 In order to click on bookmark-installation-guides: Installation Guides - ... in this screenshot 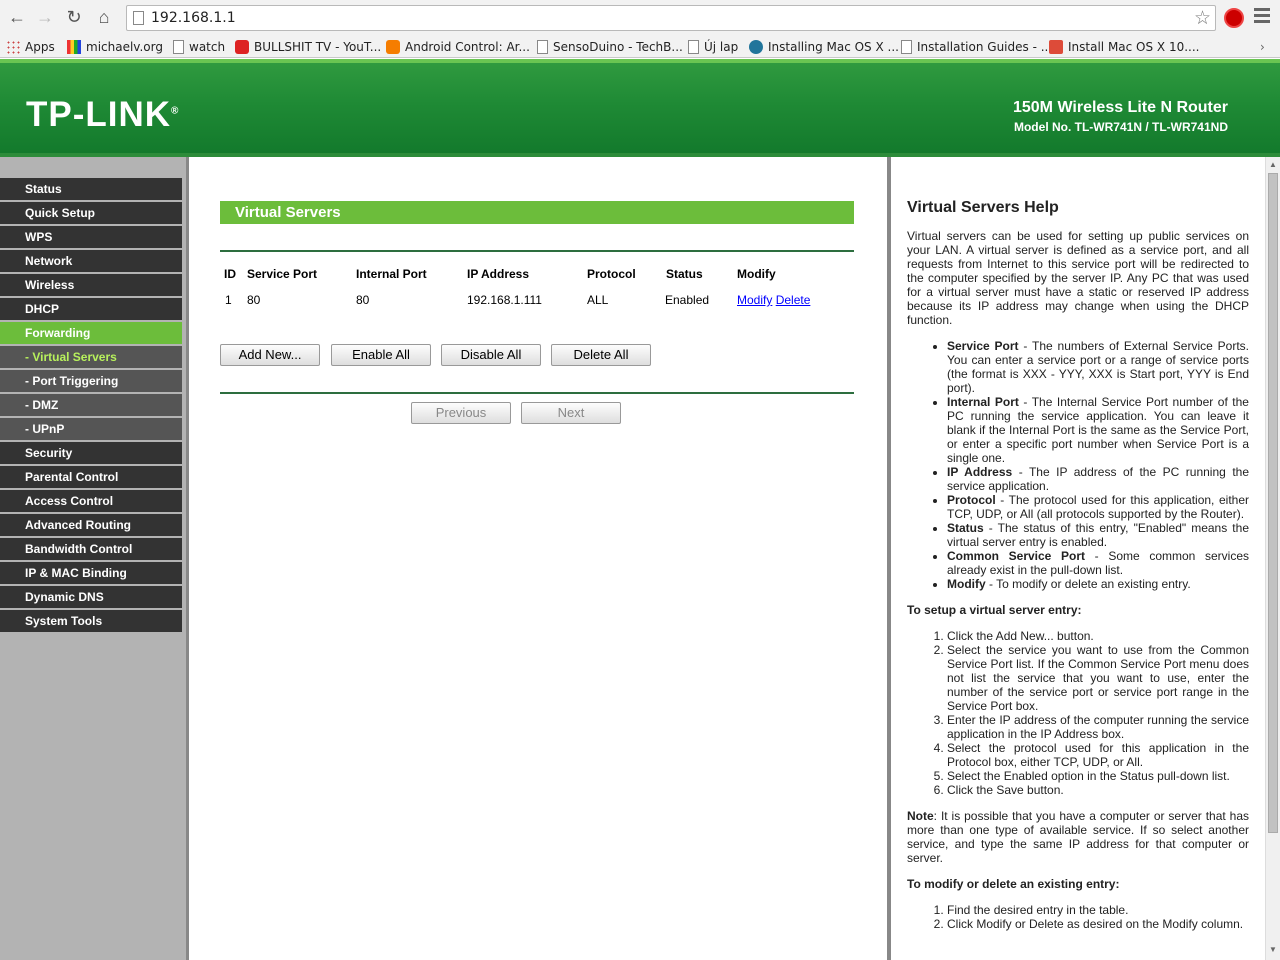, I will do `click(976, 47)`.